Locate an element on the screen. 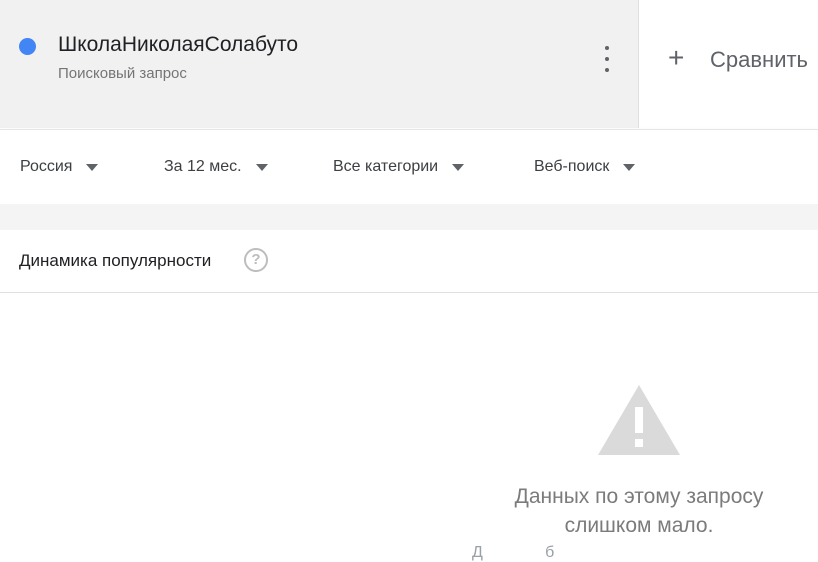 The image size is (818, 562). empty-state-line-2: слишком мало. is located at coordinates (639, 525).